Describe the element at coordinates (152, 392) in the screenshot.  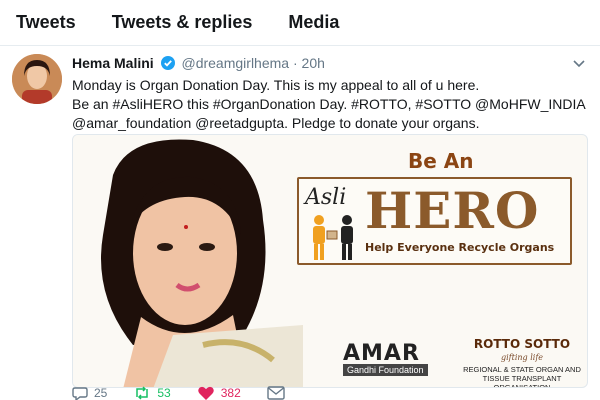
I see `retweet-button: 53` at that location.